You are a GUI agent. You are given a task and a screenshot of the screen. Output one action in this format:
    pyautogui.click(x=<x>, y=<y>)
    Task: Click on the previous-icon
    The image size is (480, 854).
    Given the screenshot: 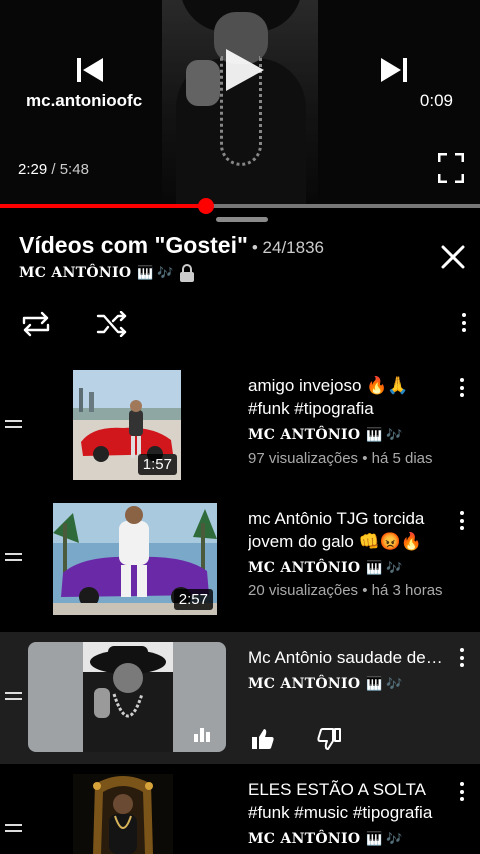 What is the action you would take?
    pyautogui.click(x=90, y=70)
    